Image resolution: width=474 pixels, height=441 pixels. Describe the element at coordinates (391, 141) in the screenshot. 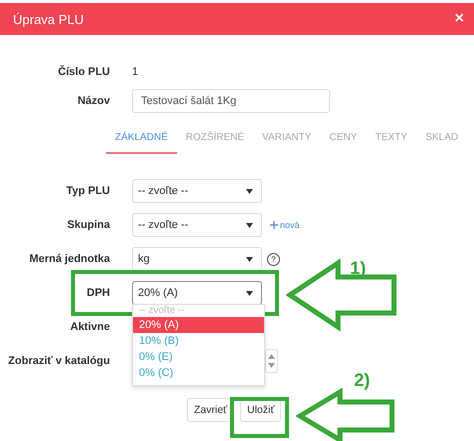

I see `tab: TEXTY` at that location.